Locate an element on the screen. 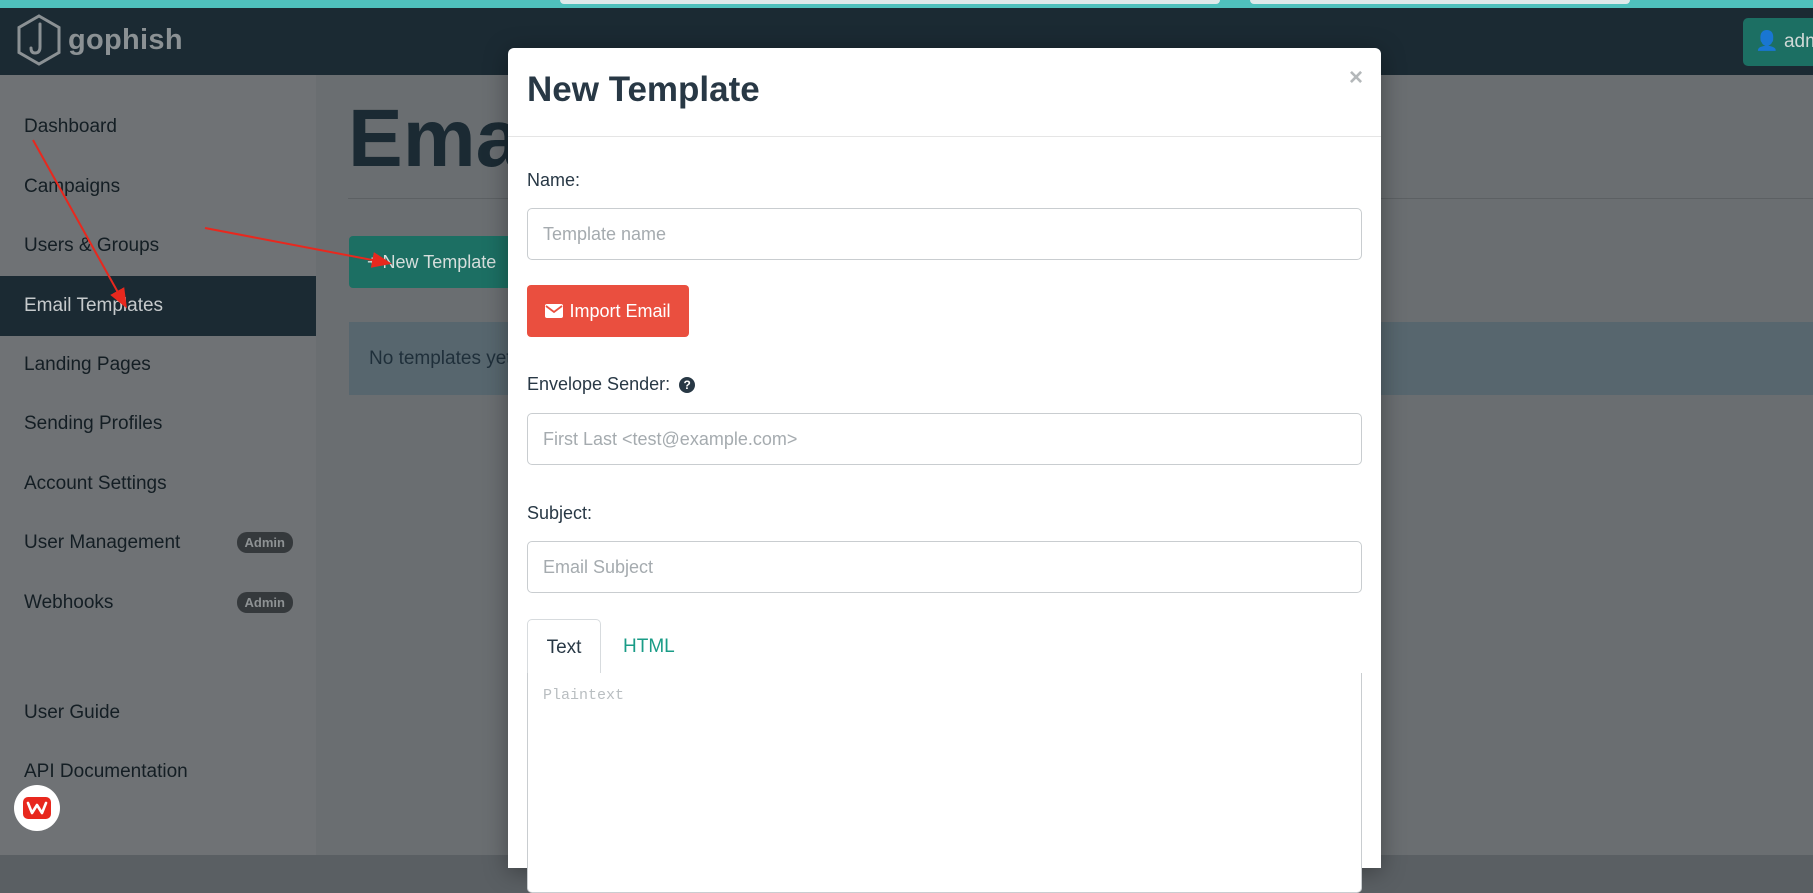 This screenshot has height=893, width=1813. sidebar-item-label: Webhooks is located at coordinates (69, 602).